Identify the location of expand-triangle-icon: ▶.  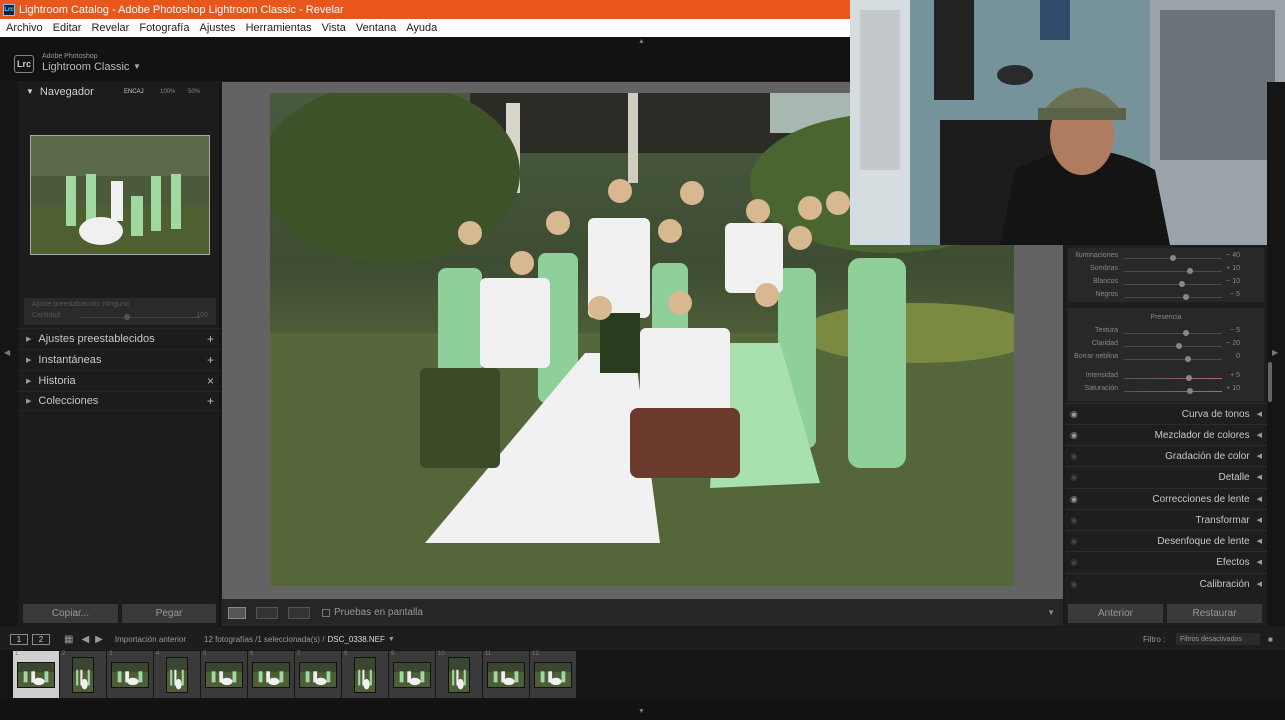
(29, 339).